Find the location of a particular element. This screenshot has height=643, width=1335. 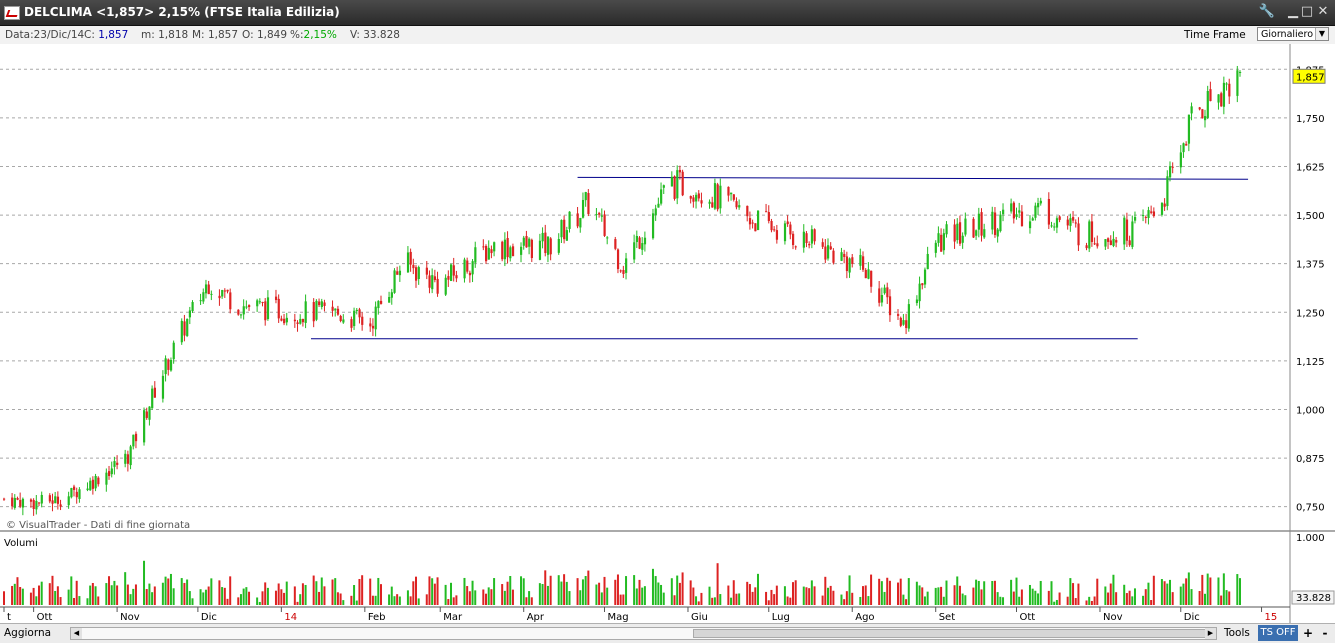

close-icon: ✕ is located at coordinates (1323, 12).